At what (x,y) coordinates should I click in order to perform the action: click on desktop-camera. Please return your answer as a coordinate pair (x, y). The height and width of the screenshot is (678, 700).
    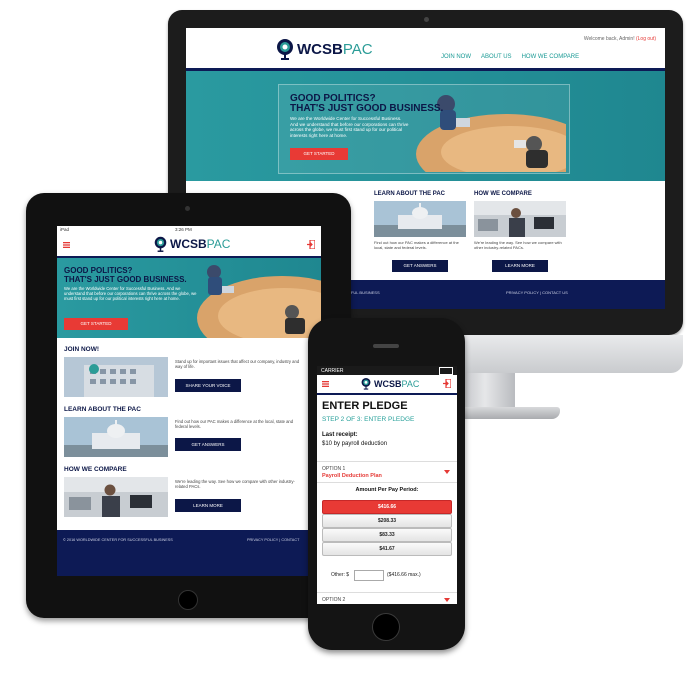
    Looking at the image, I should click on (426, 19).